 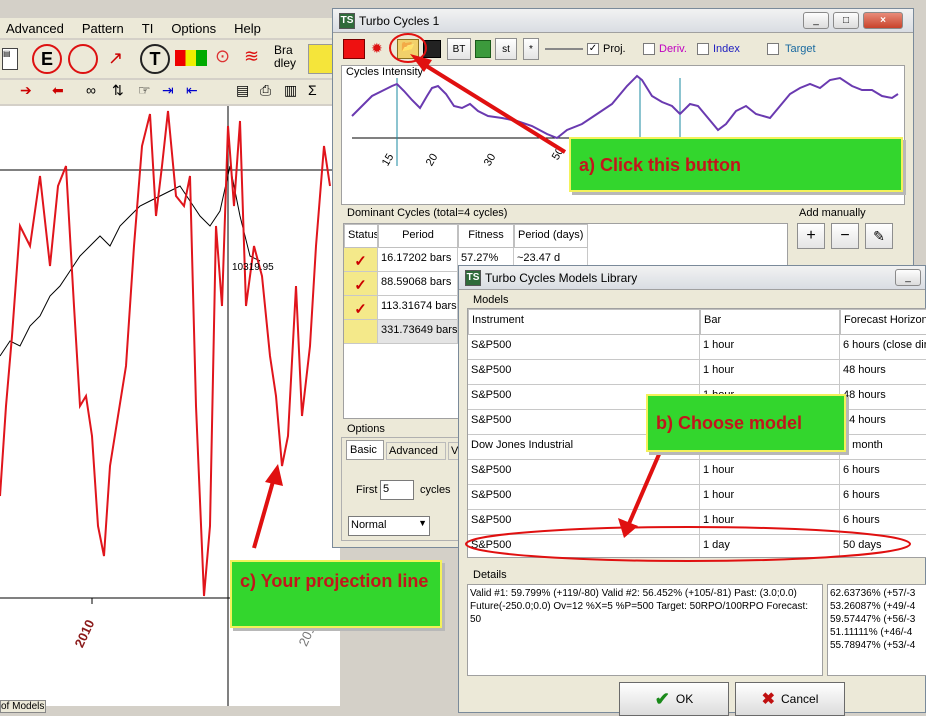 I want to click on model-horizon: 1 month, so click(x=883, y=447).